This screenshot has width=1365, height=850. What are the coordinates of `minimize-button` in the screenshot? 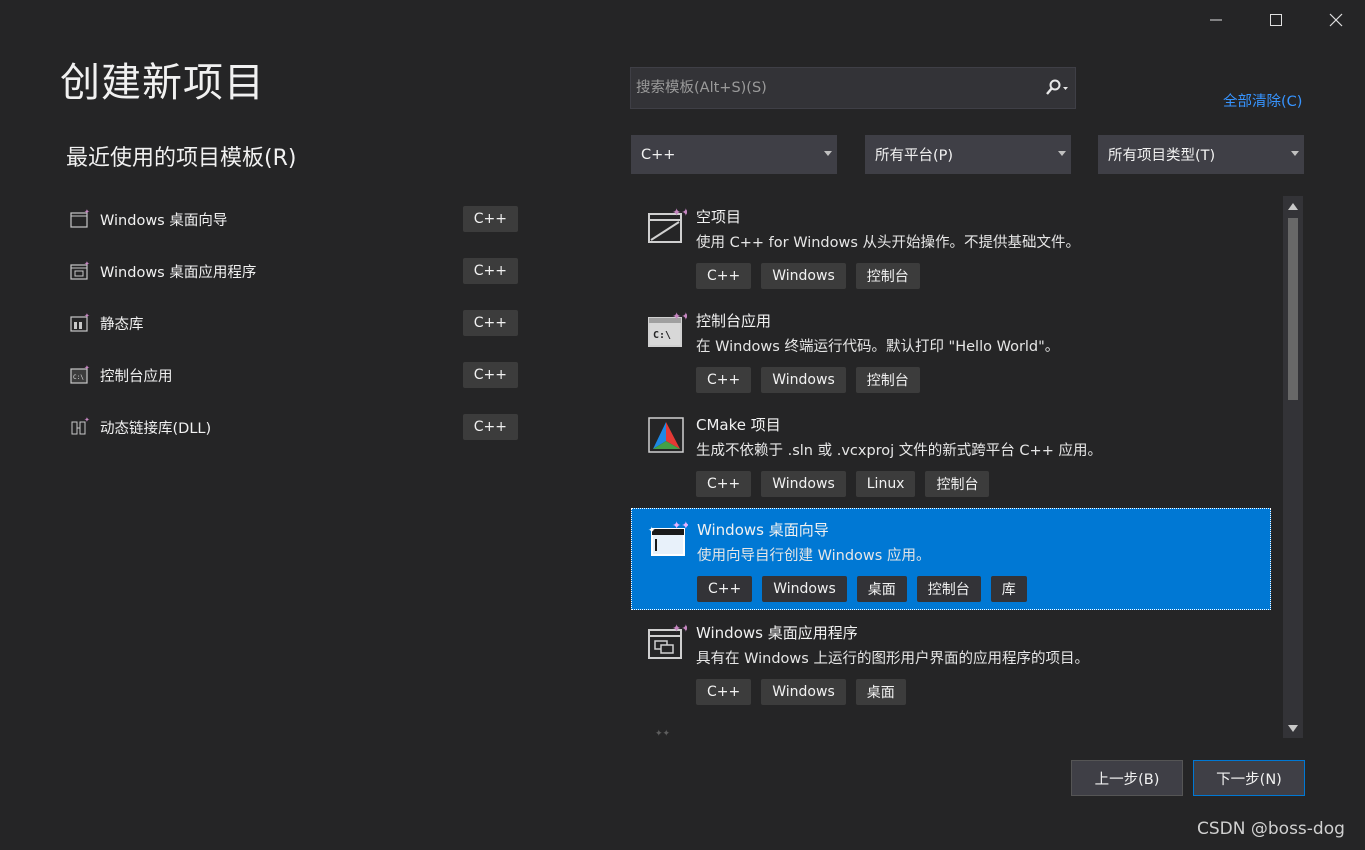 It's located at (1216, 20).